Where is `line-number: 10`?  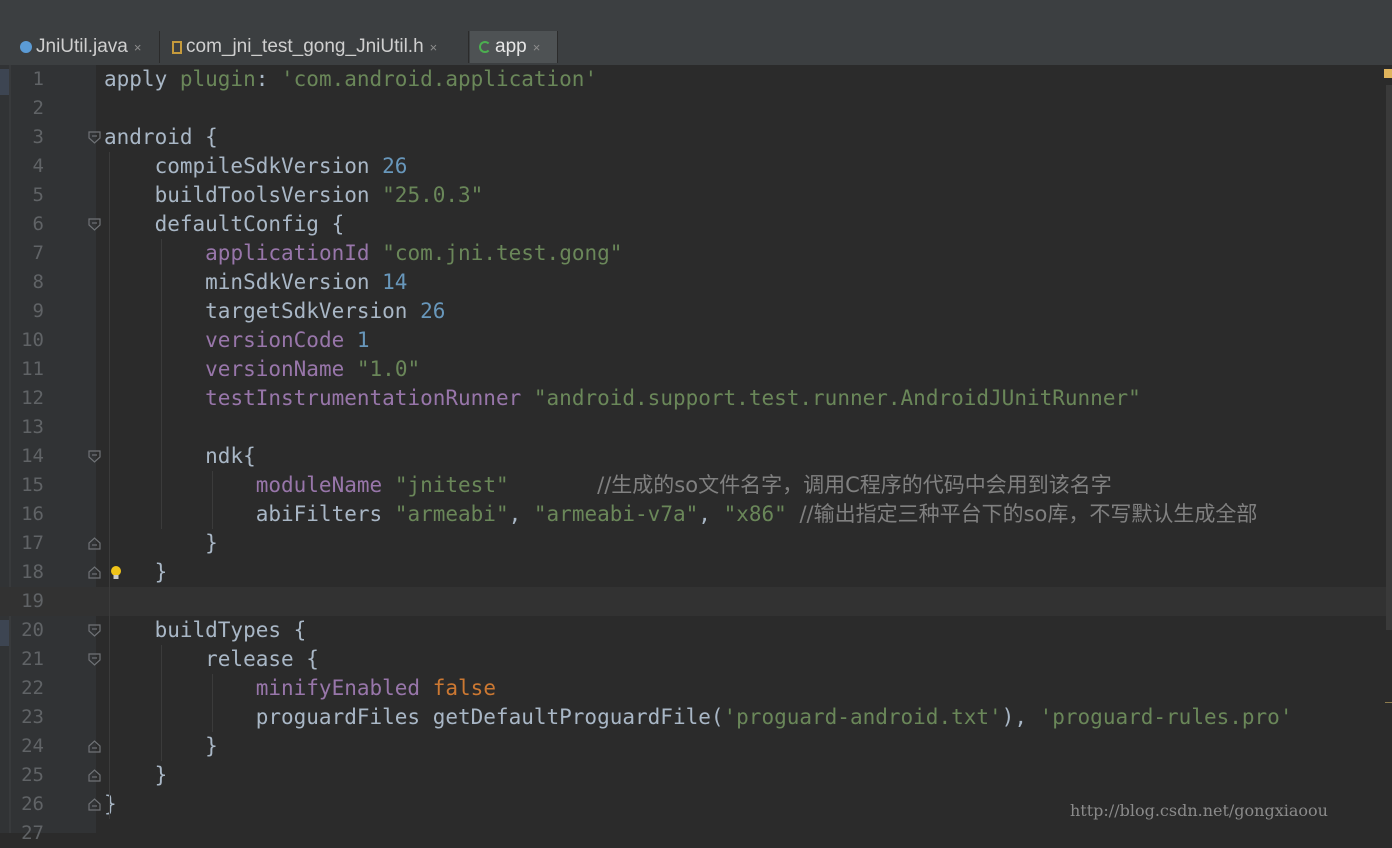 line-number: 10 is located at coordinates (31, 340).